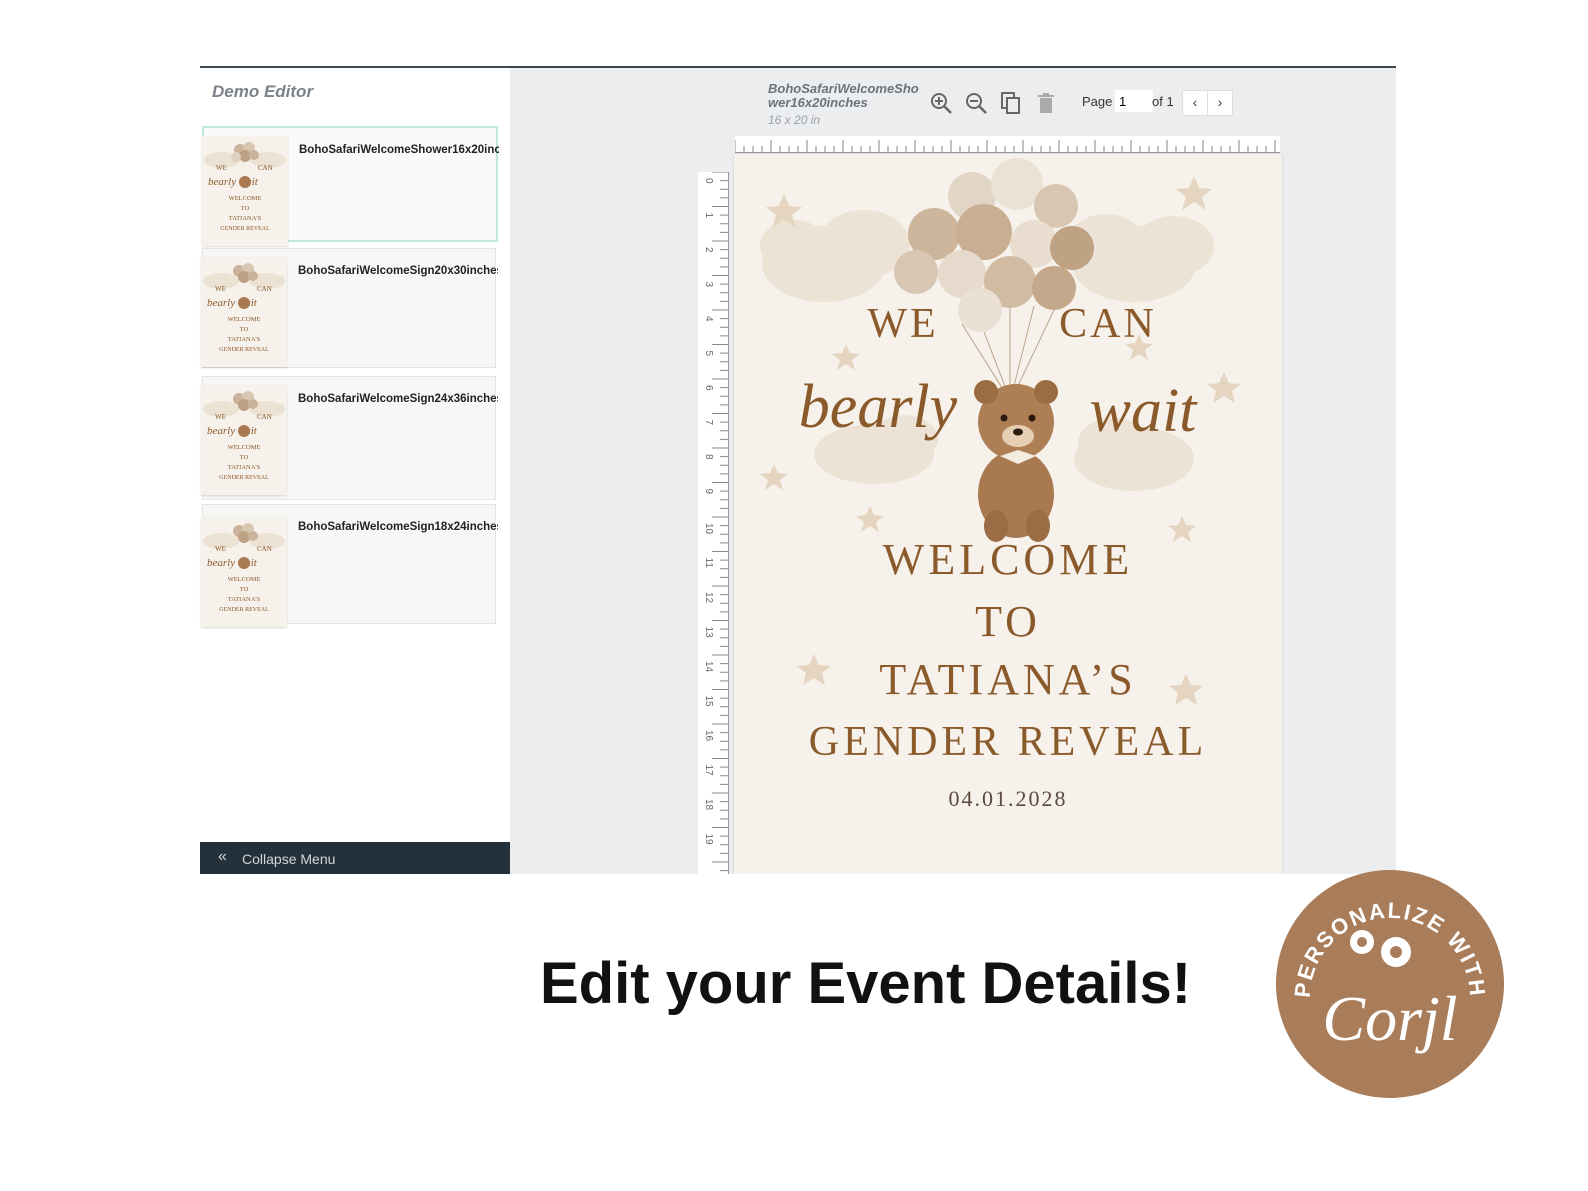  I want to click on ruler-number: 4, so click(708, 319).